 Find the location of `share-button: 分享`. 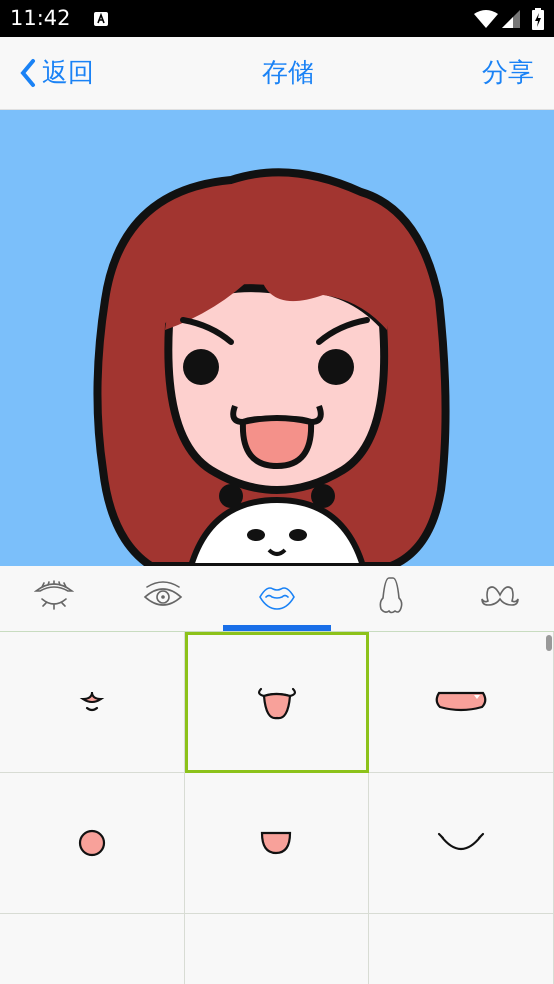

share-button: 分享 is located at coordinates (508, 73).